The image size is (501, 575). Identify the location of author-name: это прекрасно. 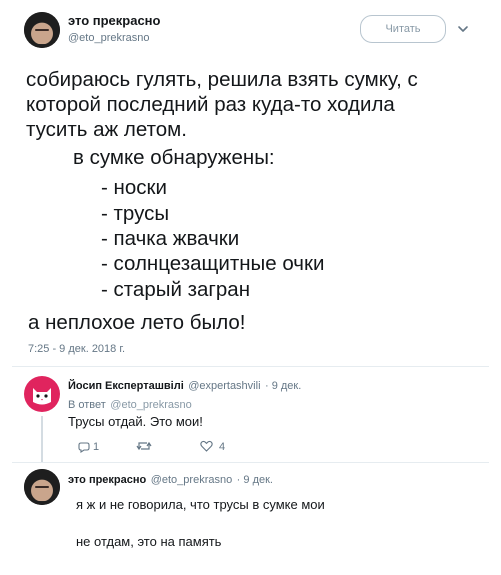
(114, 20).